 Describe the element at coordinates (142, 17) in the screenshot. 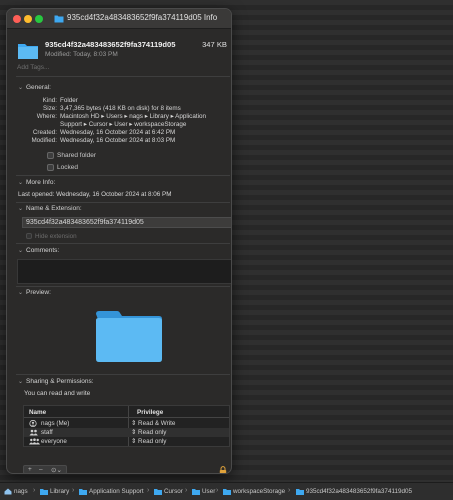

I see `window-title: 935cd4f32a483483652f9fa374119d05 Info` at that location.